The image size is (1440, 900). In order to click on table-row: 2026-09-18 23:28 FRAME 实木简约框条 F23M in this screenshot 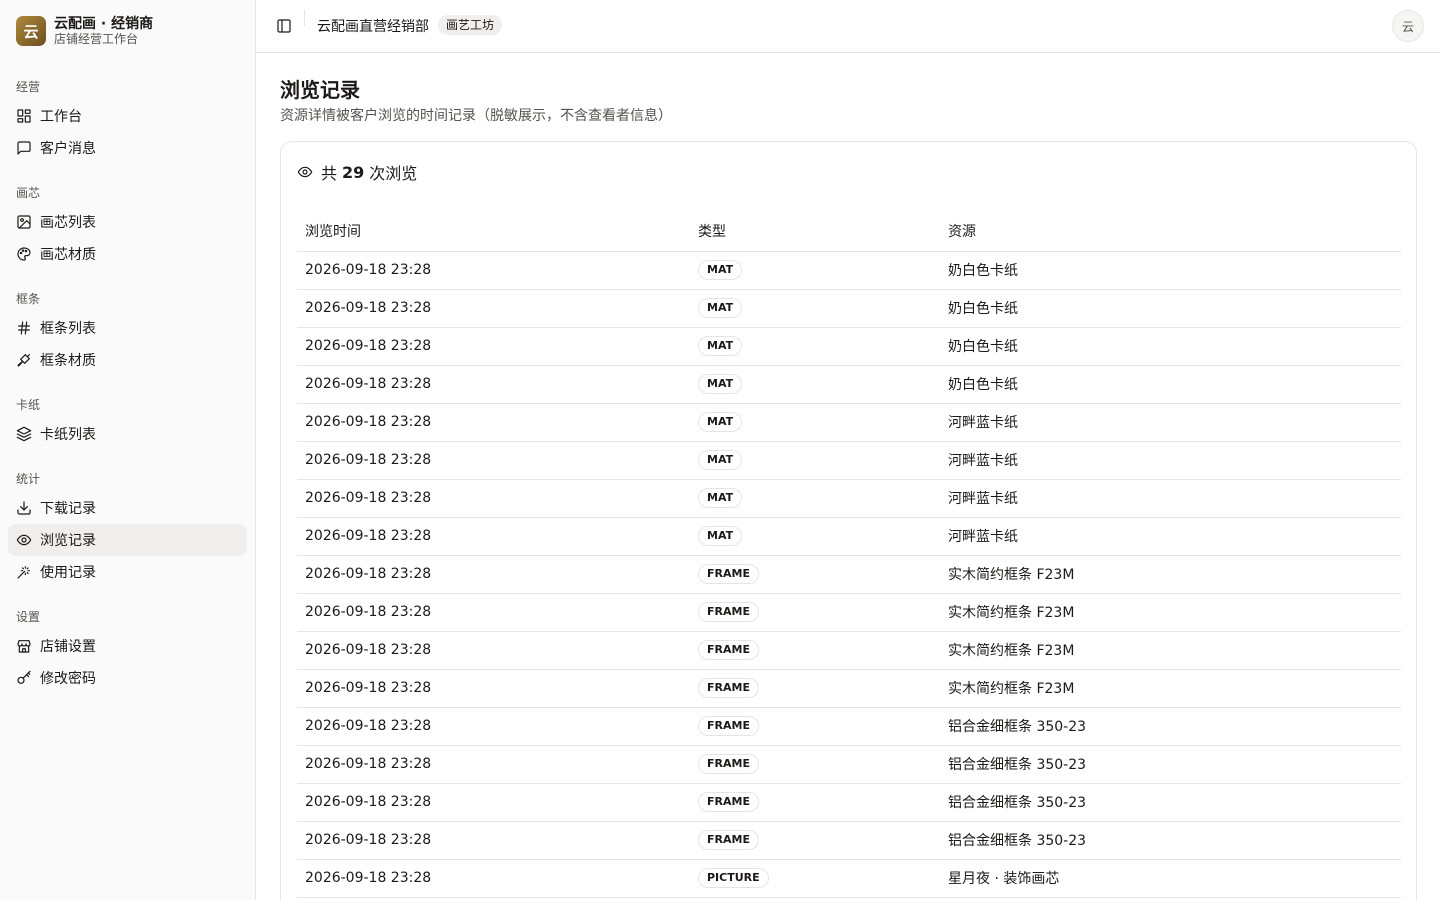, I will do `click(849, 612)`.